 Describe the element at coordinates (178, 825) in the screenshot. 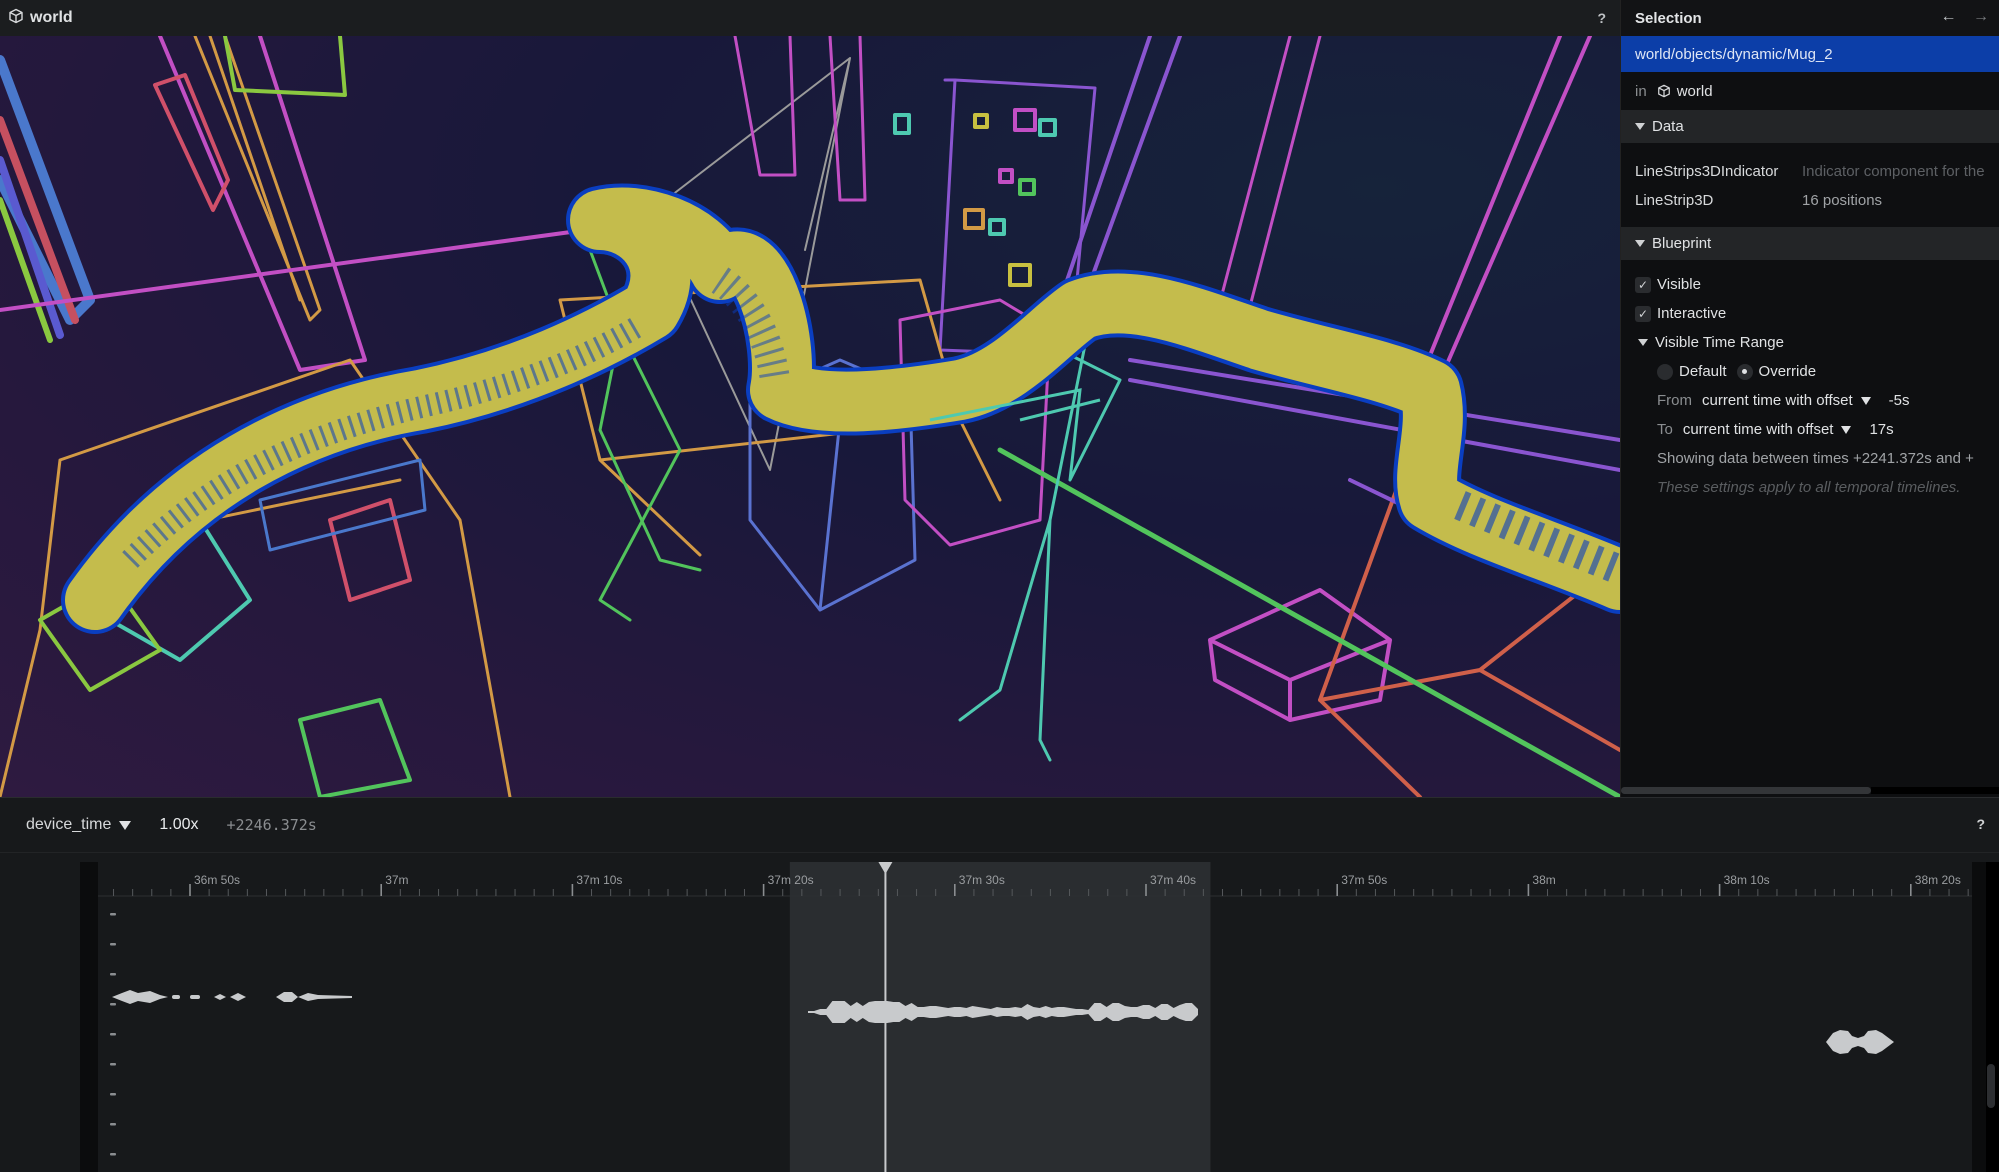

I see `playback-speed: 1.00x` at that location.